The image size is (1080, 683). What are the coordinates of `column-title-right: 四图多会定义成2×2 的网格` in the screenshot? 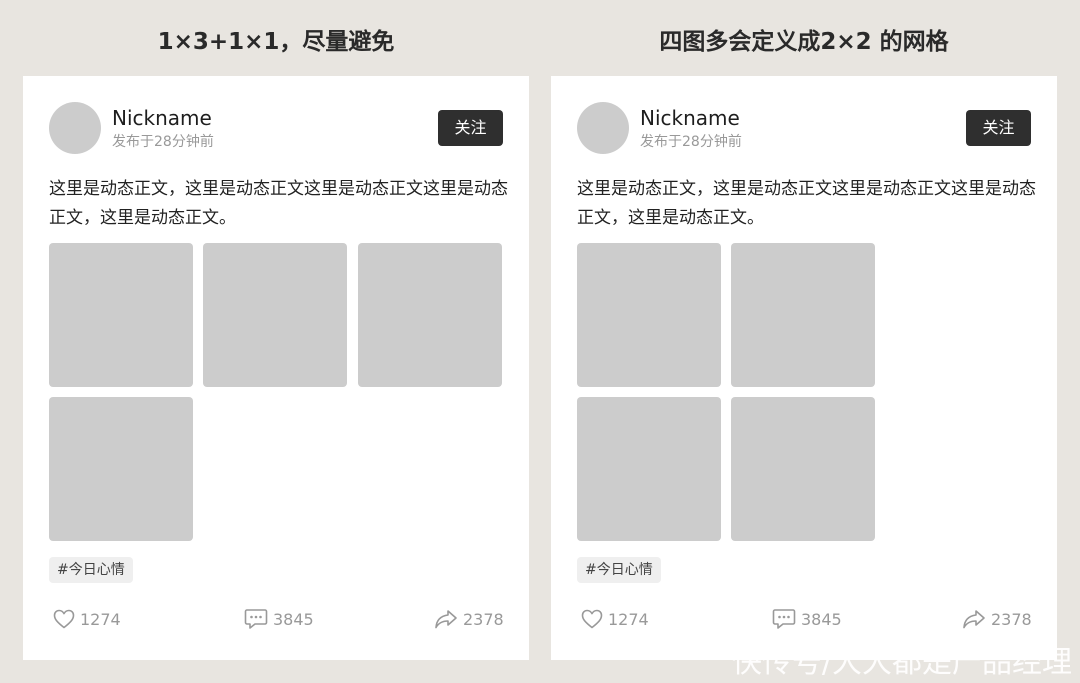 It's located at (804, 42).